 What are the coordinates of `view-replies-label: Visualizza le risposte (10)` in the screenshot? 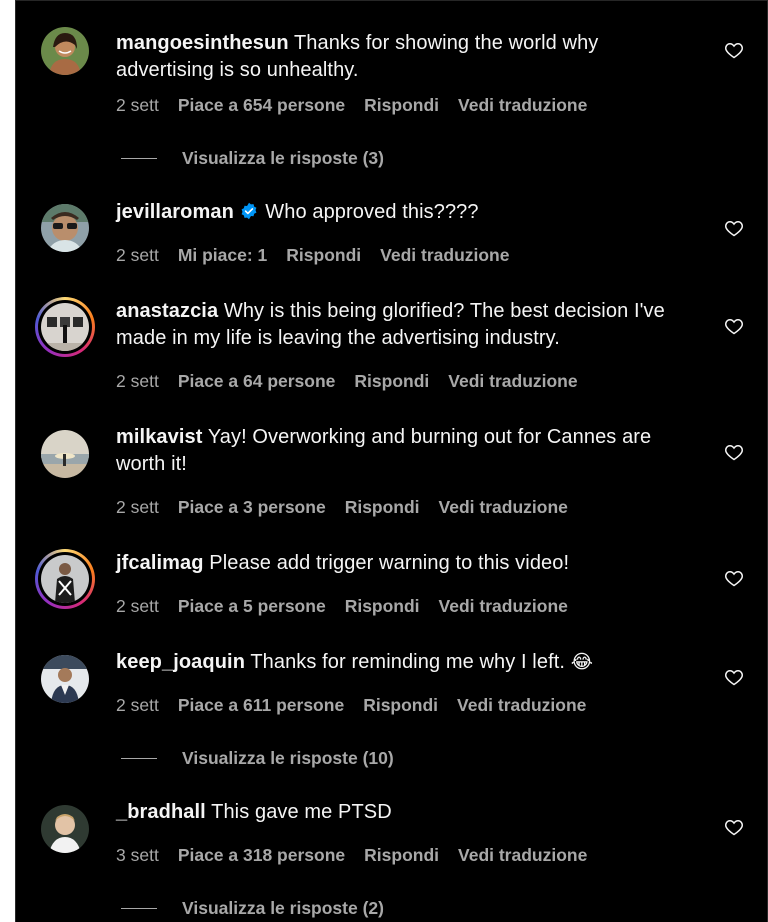 It's located at (288, 758).